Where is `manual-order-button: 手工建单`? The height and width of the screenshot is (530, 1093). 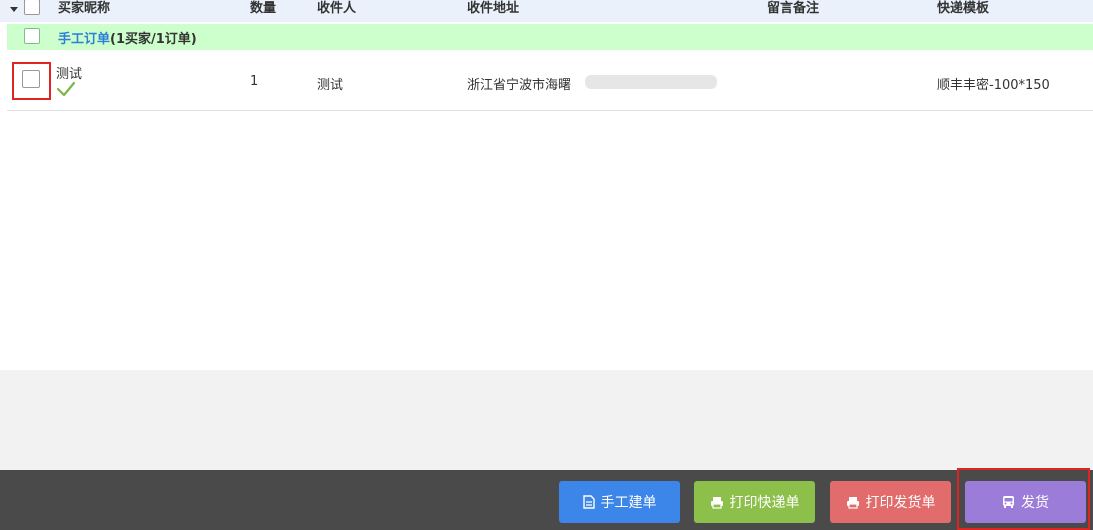
manual-order-button: 手工建单 is located at coordinates (619, 502).